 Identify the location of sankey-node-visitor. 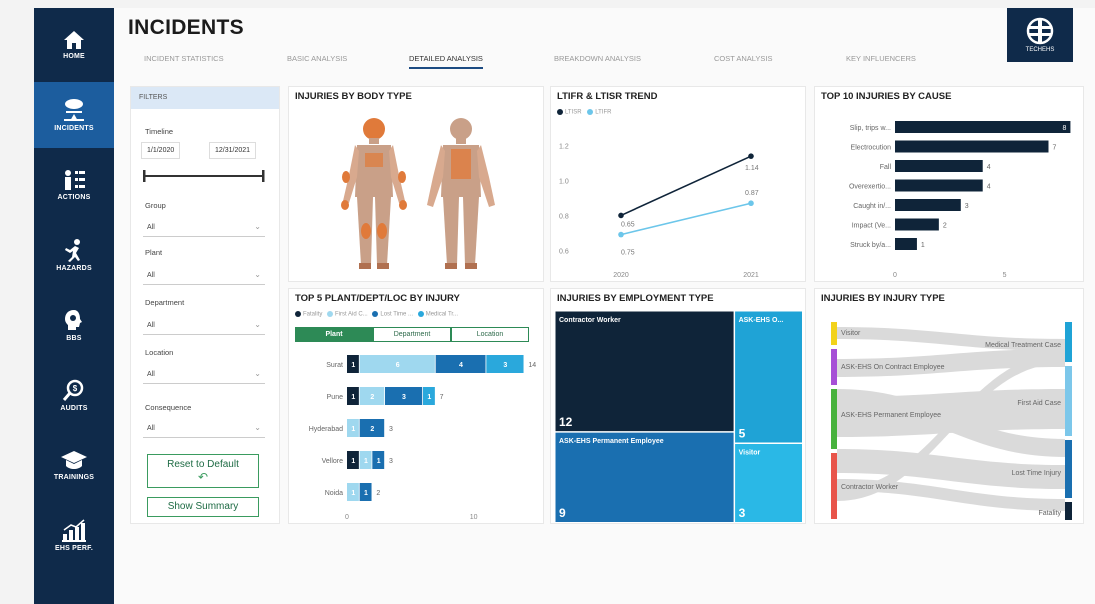
(834, 333).